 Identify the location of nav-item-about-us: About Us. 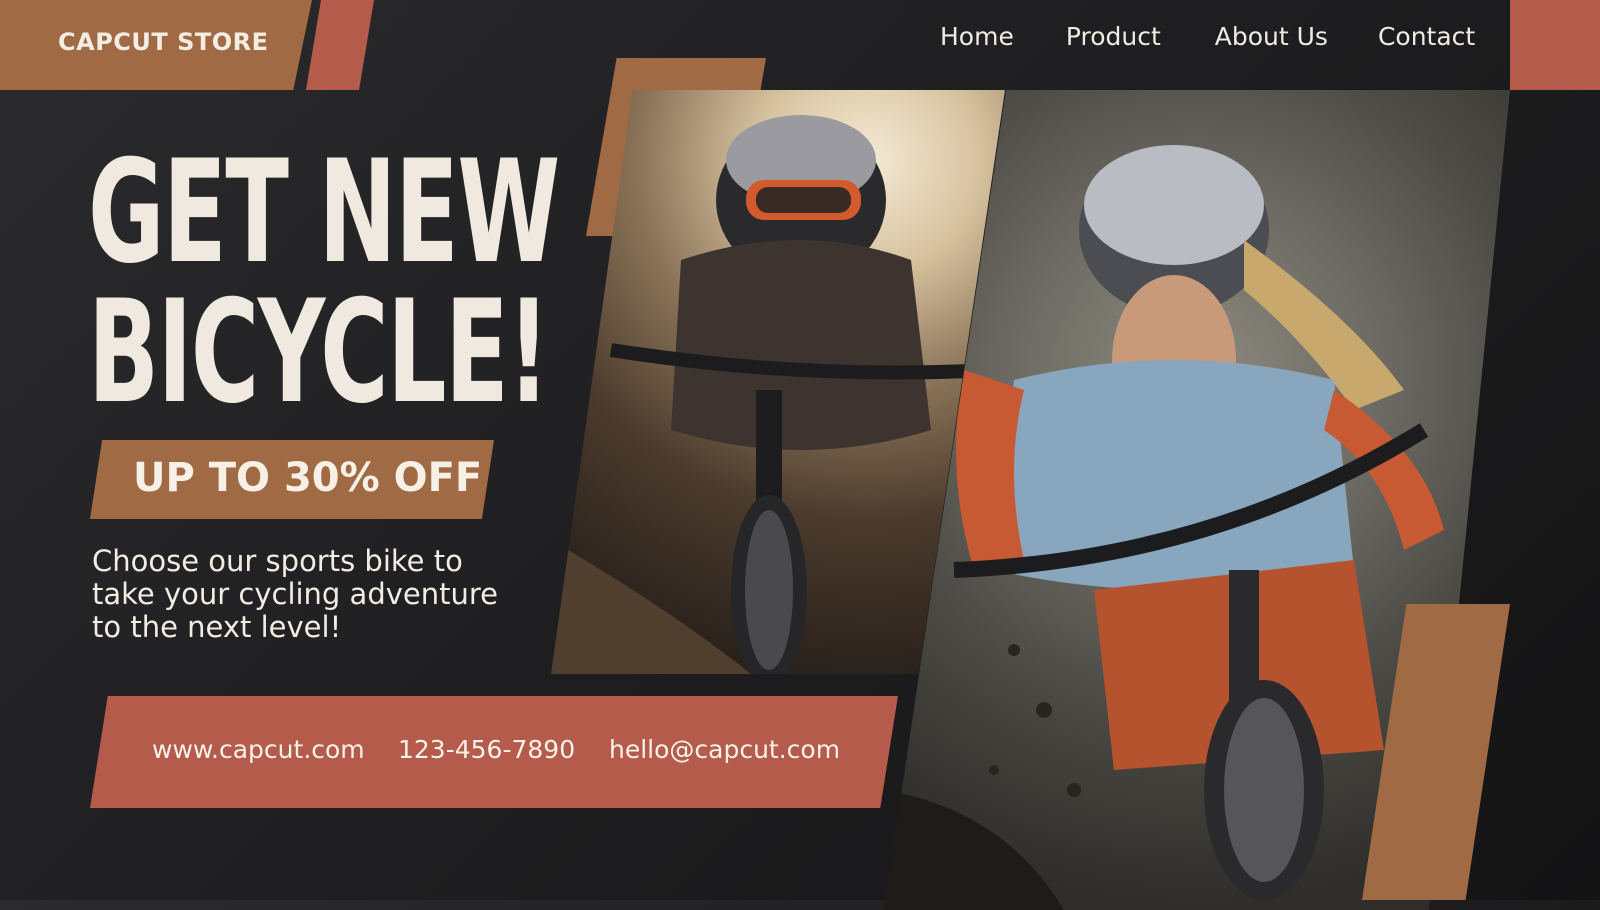
(1271, 36).